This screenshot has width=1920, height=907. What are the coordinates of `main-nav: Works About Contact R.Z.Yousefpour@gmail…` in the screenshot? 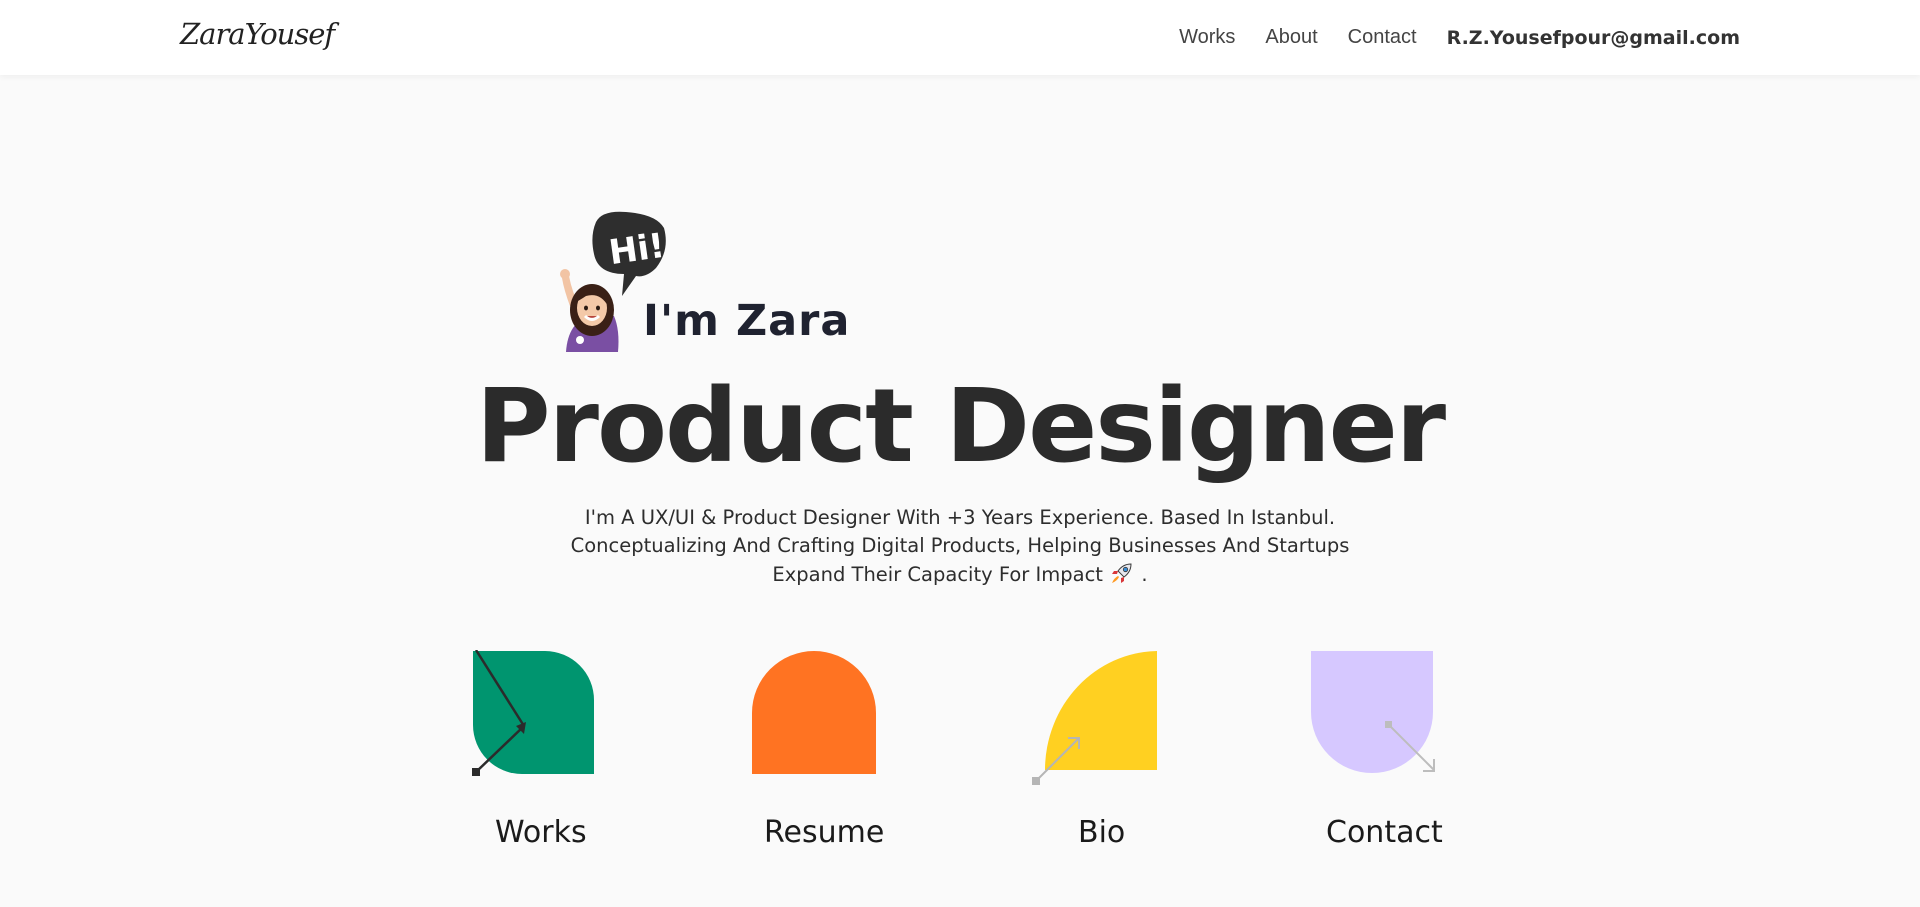 It's located at (1459, 37).